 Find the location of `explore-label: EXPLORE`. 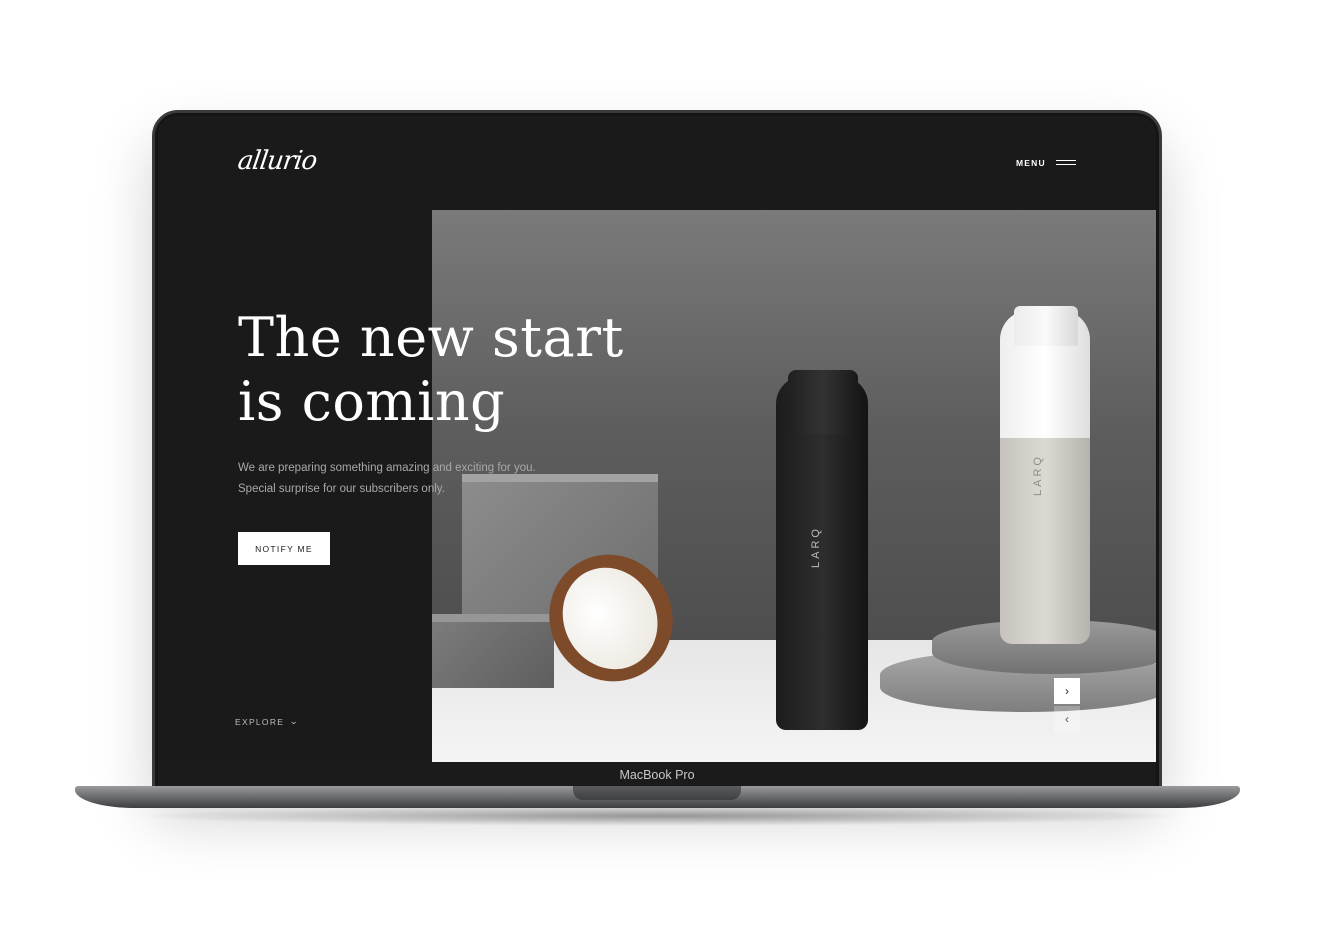

explore-label: EXPLORE is located at coordinates (260, 721).